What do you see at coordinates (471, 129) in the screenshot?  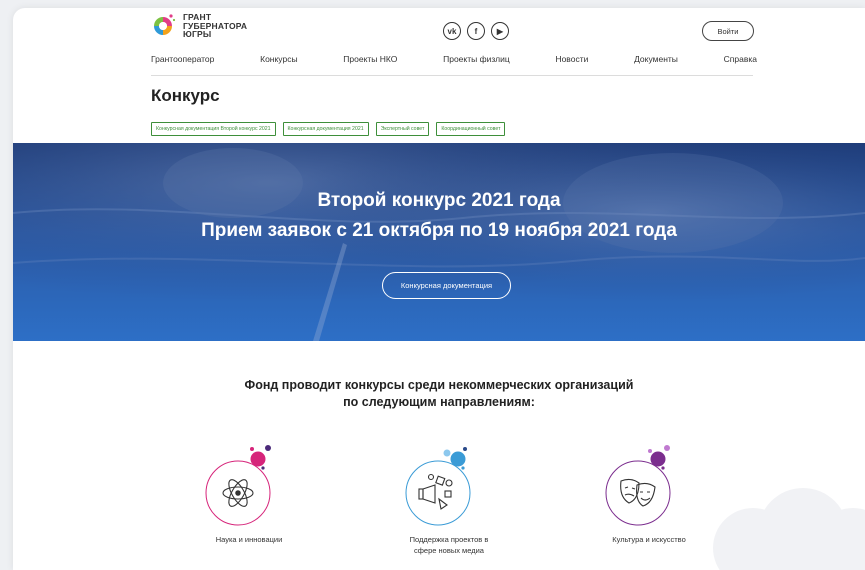 I see `tag-coordination-council: Координационный совет` at bounding box center [471, 129].